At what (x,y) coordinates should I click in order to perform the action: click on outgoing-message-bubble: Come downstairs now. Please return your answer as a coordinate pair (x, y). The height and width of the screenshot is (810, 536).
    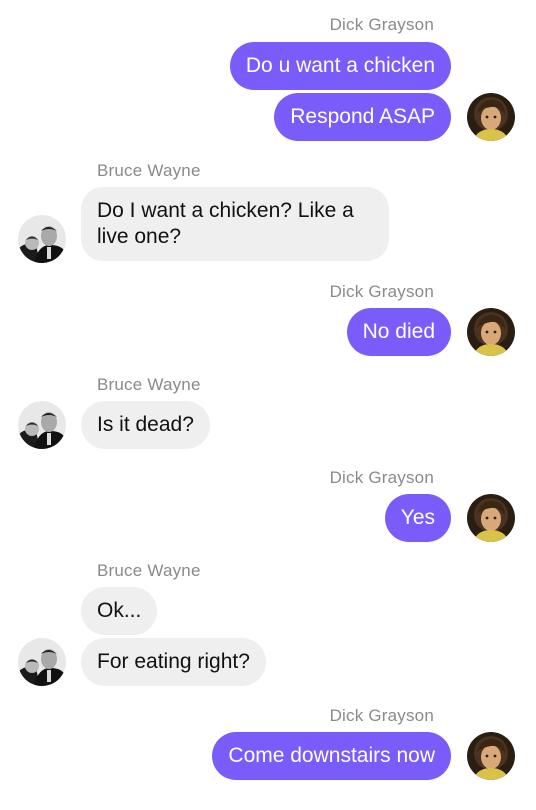
    Looking at the image, I should click on (331, 756).